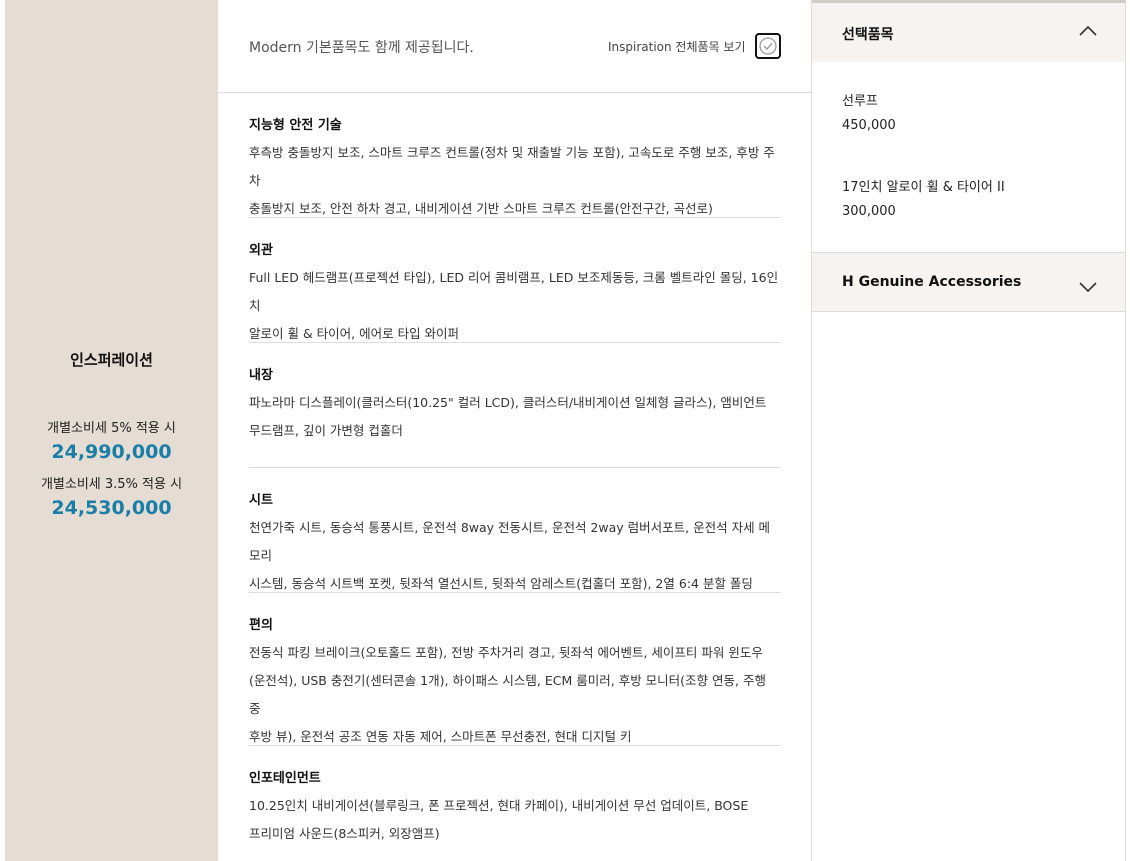  I want to click on trim-name: 인스퍼레이션, so click(111, 360).